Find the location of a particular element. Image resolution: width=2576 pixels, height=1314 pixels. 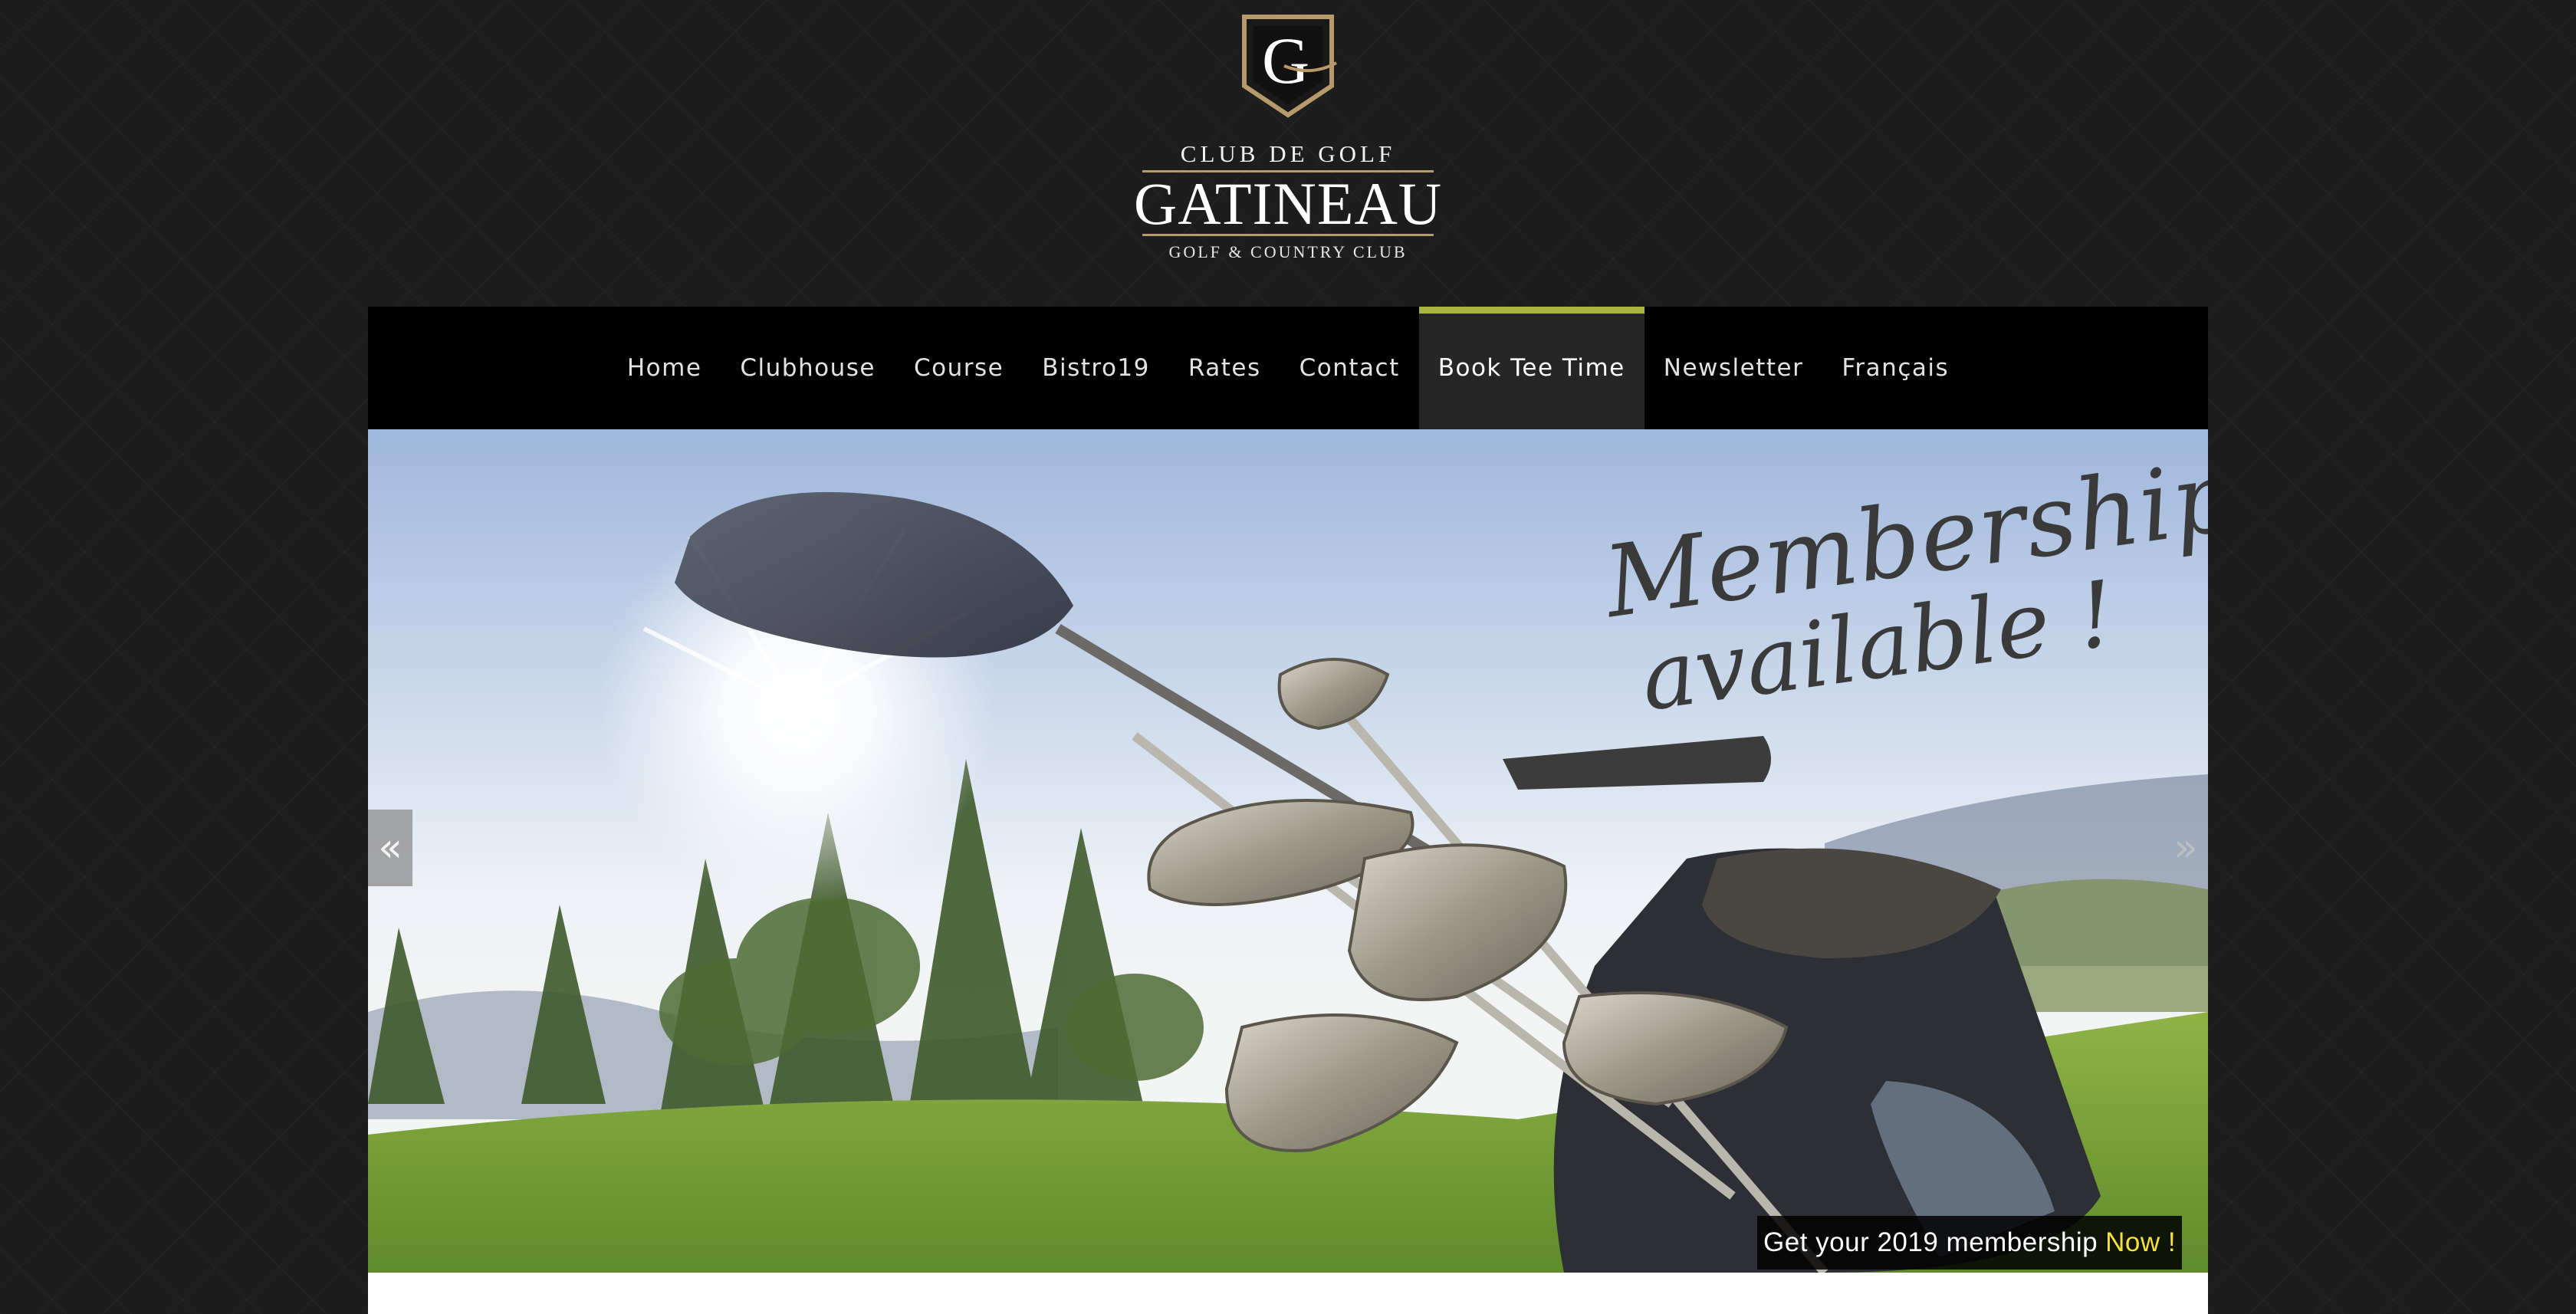

nav-item-home: Home is located at coordinates (664, 368).